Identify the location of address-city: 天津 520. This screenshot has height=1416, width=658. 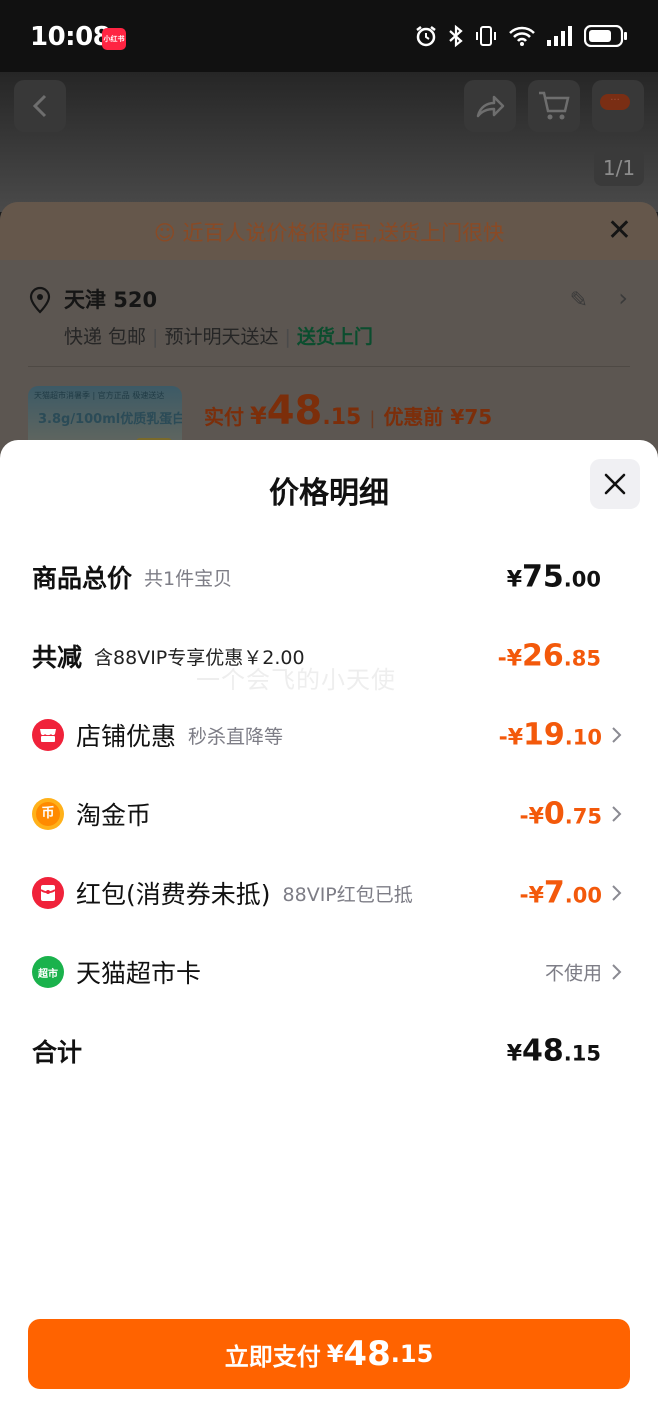
(111, 300).